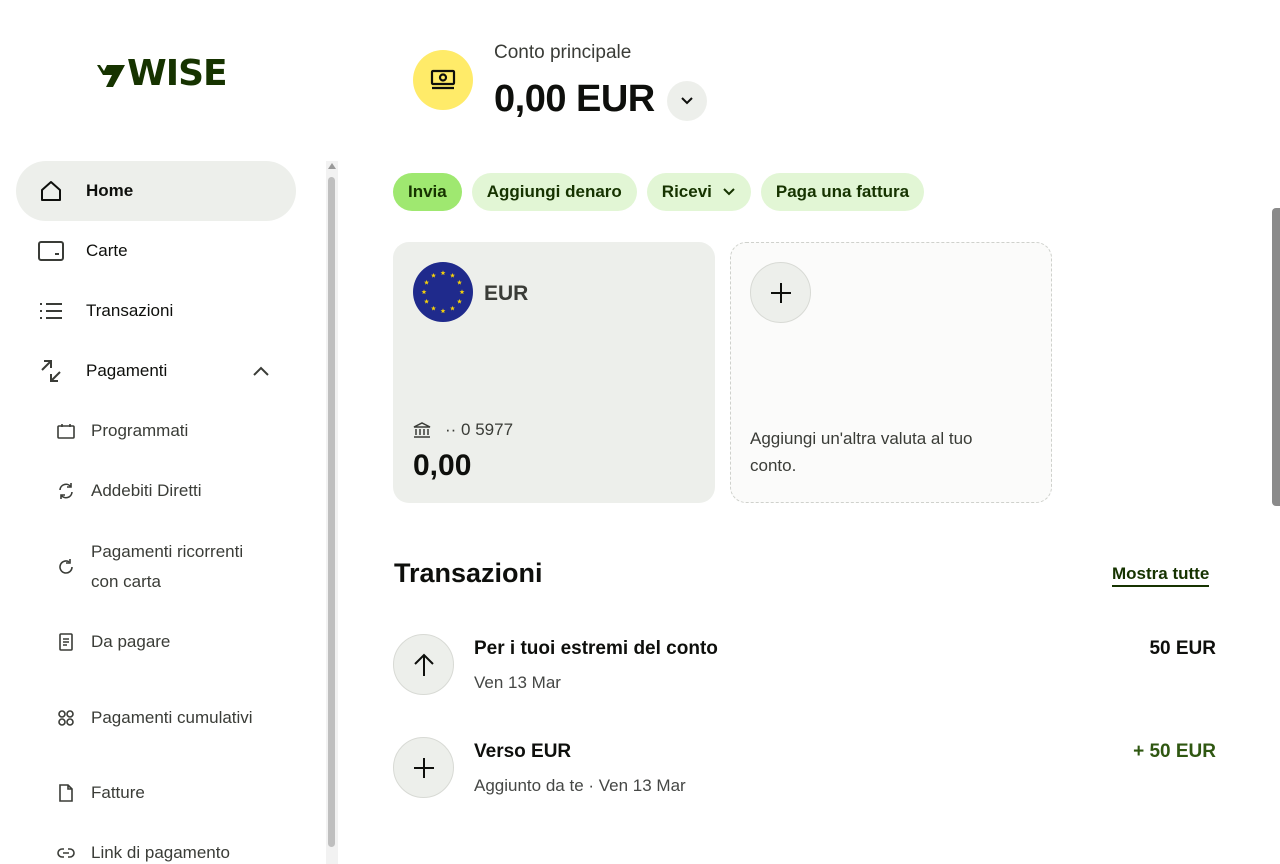 The height and width of the screenshot is (864, 1280). I want to click on chevron-up-icon, so click(261, 371).